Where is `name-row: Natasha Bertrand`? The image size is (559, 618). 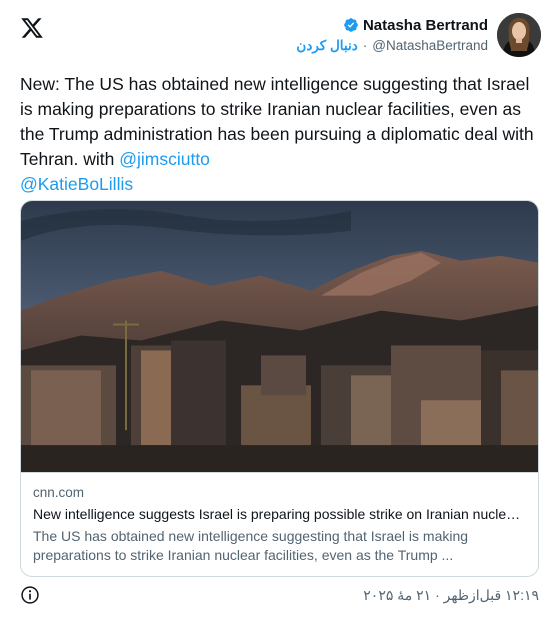
name-row: Natasha Bertrand is located at coordinates (415, 25).